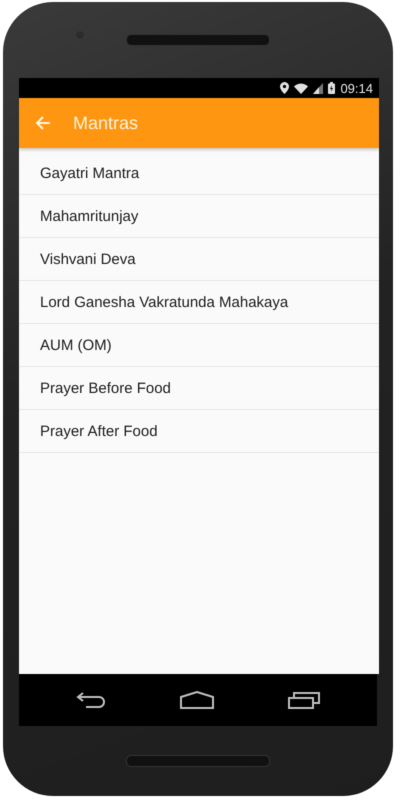 The image size is (400, 800). Describe the element at coordinates (301, 88) in the screenshot. I see `wifi-icon` at that location.